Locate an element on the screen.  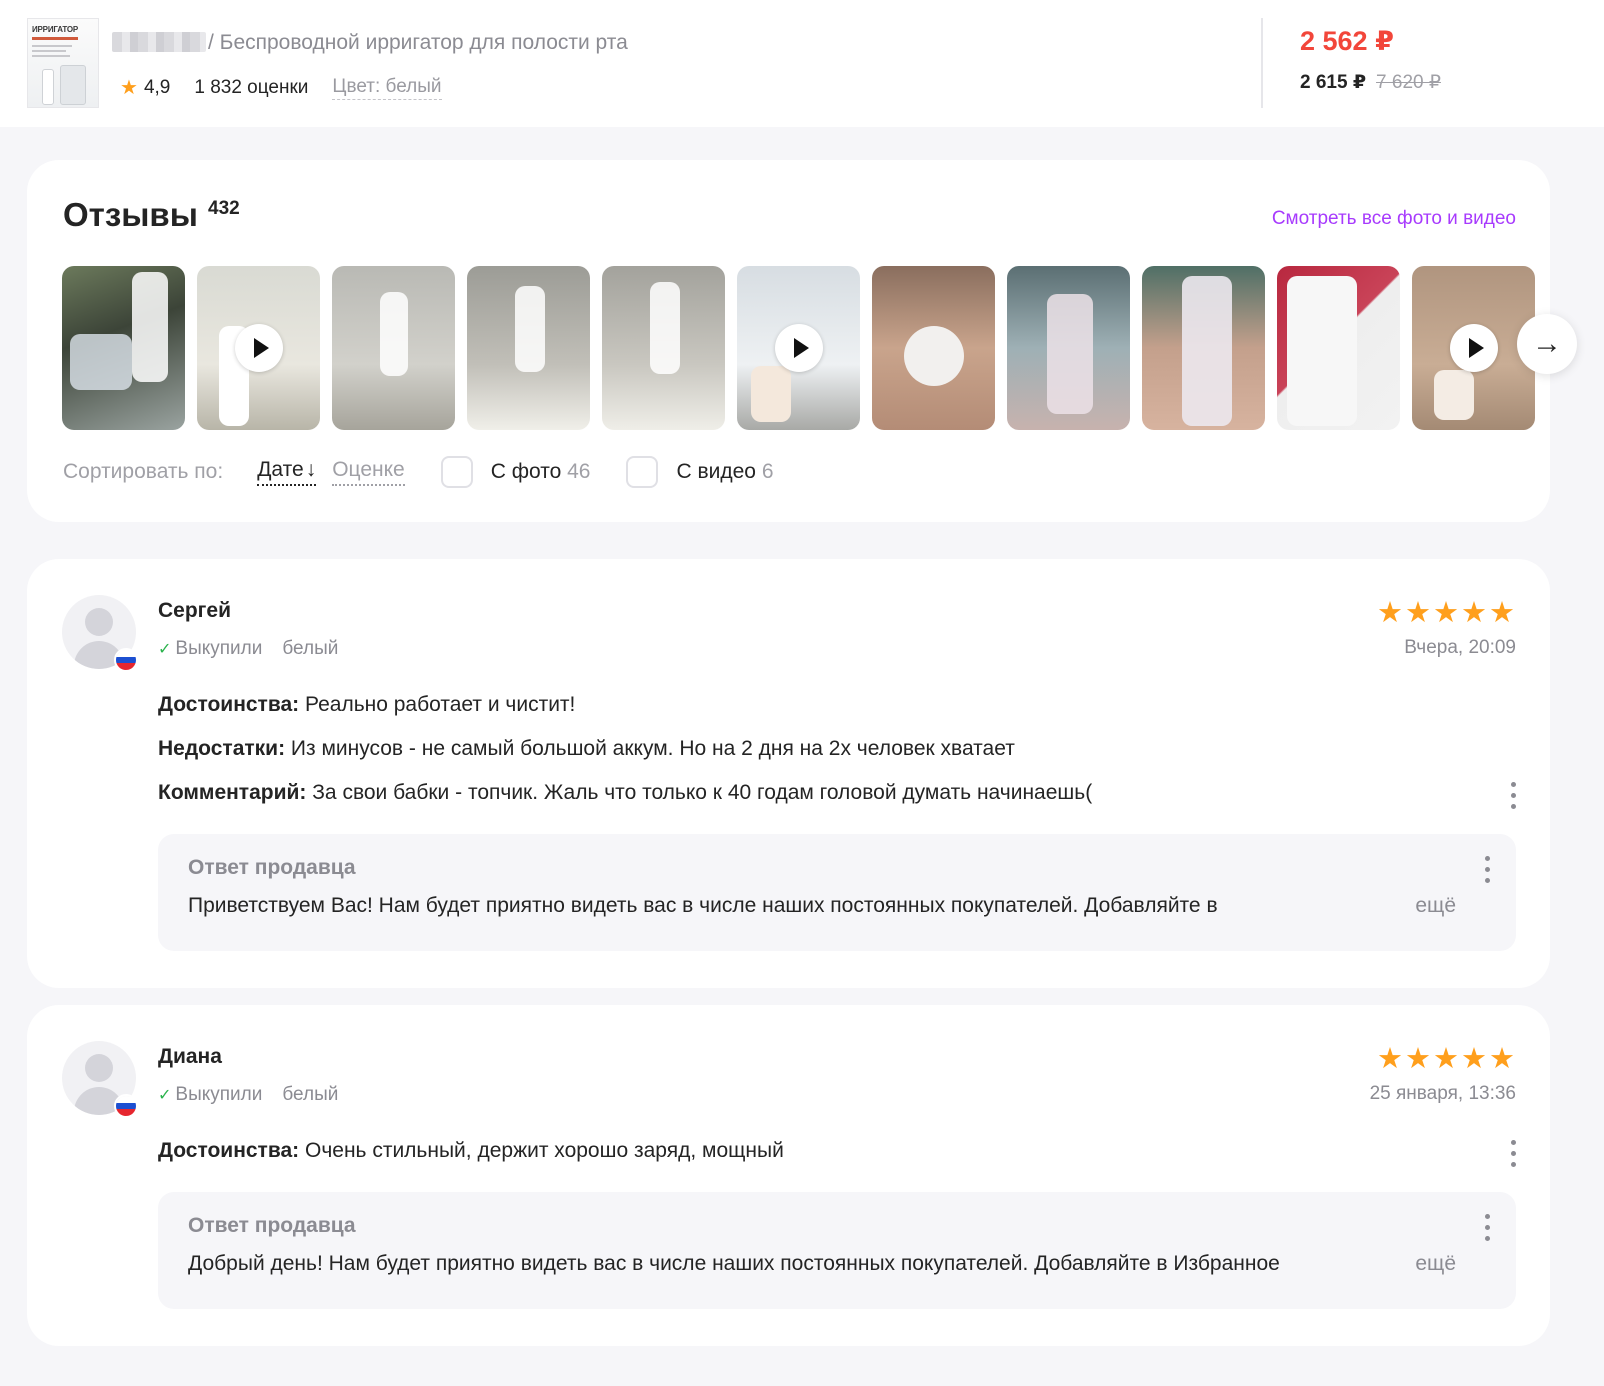
divider is located at coordinates (1262, 63).